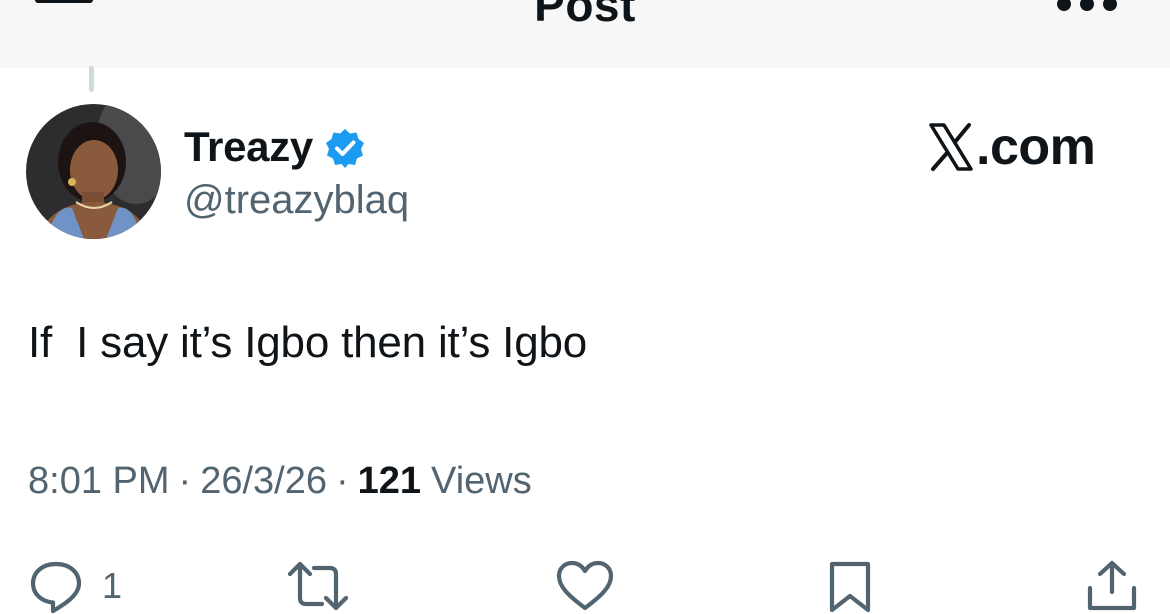 The height and width of the screenshot is (614, 1170). What do you see at coordinates (951, 147) in the screenshot?
I see `x-logo-icon` at bounding box center [951, 147].